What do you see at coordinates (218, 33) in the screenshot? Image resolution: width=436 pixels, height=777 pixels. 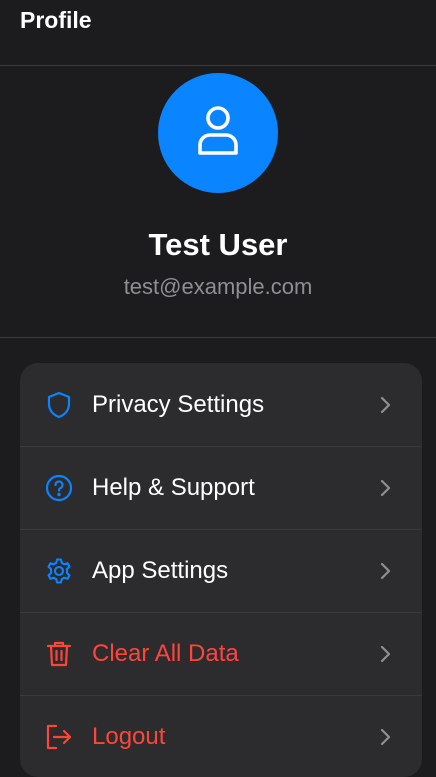 I see `top-header: Profile` at bounding box center [218, 33].